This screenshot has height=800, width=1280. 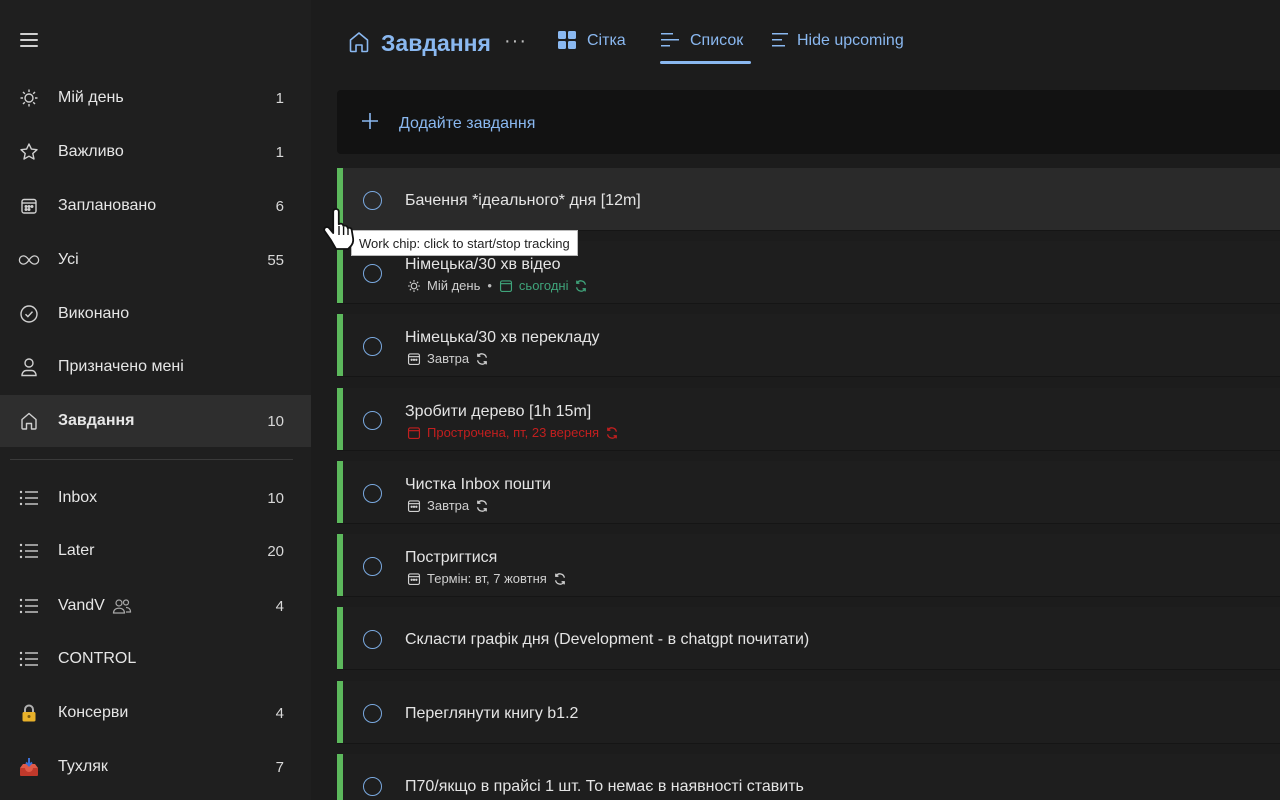 I want to click on sidebar-item-assigned: Призначено мені, so click(x=155, y=367).